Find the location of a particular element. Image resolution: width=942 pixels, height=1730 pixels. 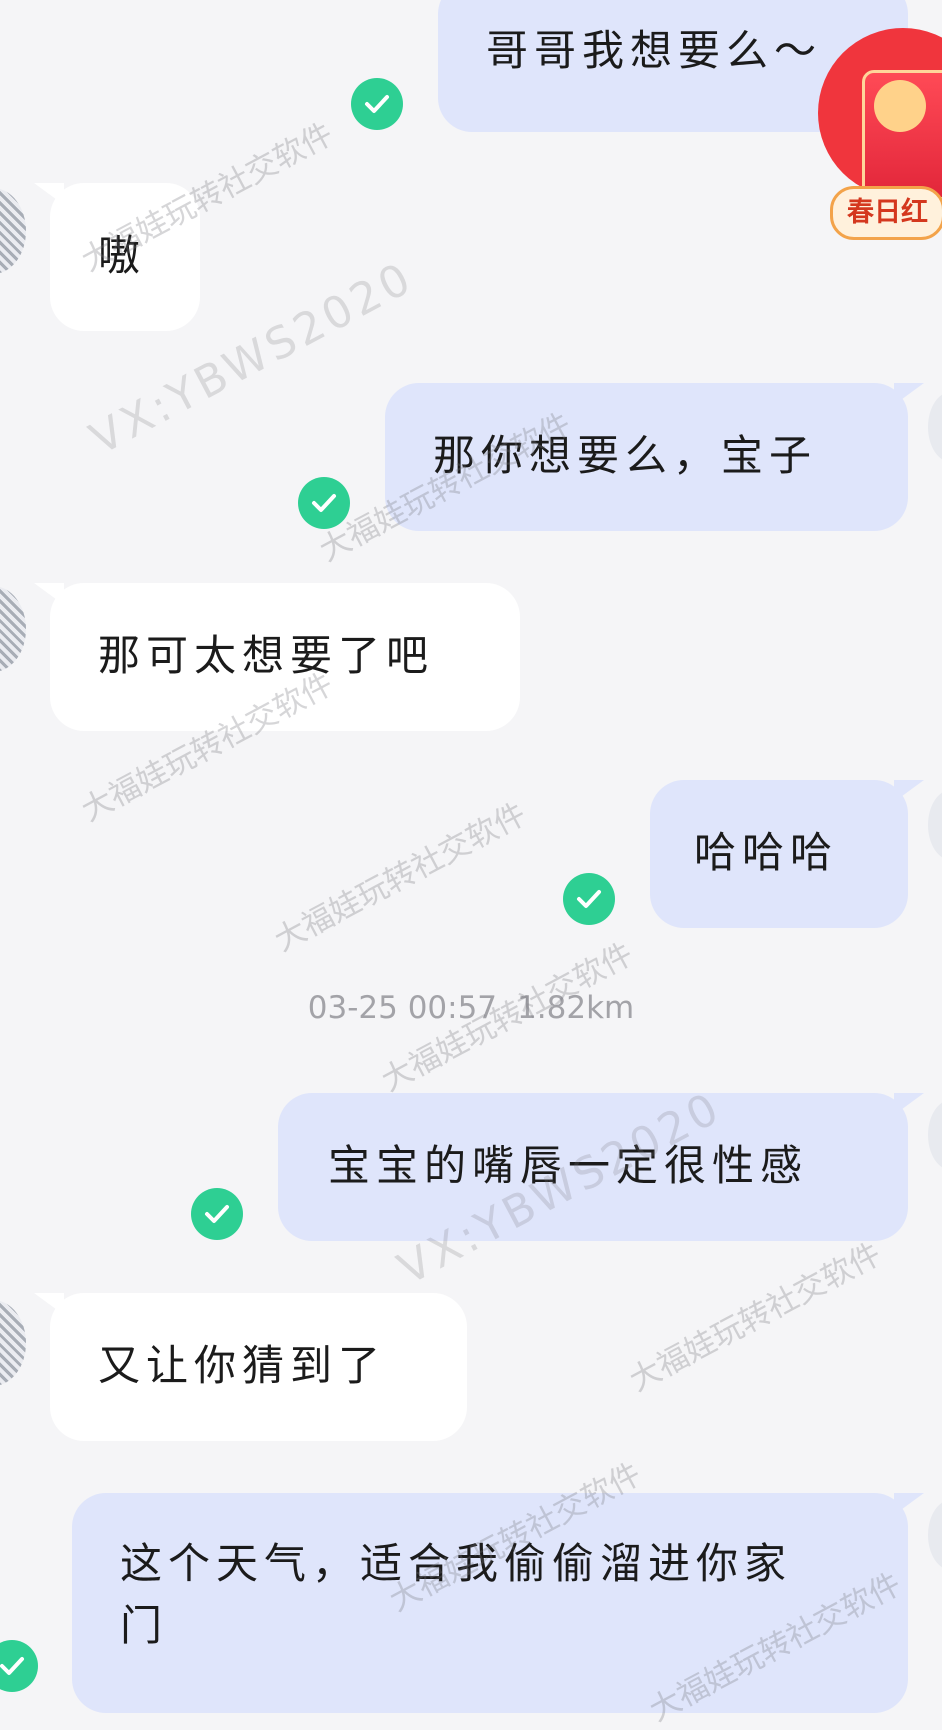

message-bubble-received: 嗷 is located at coordinates (125, 257).